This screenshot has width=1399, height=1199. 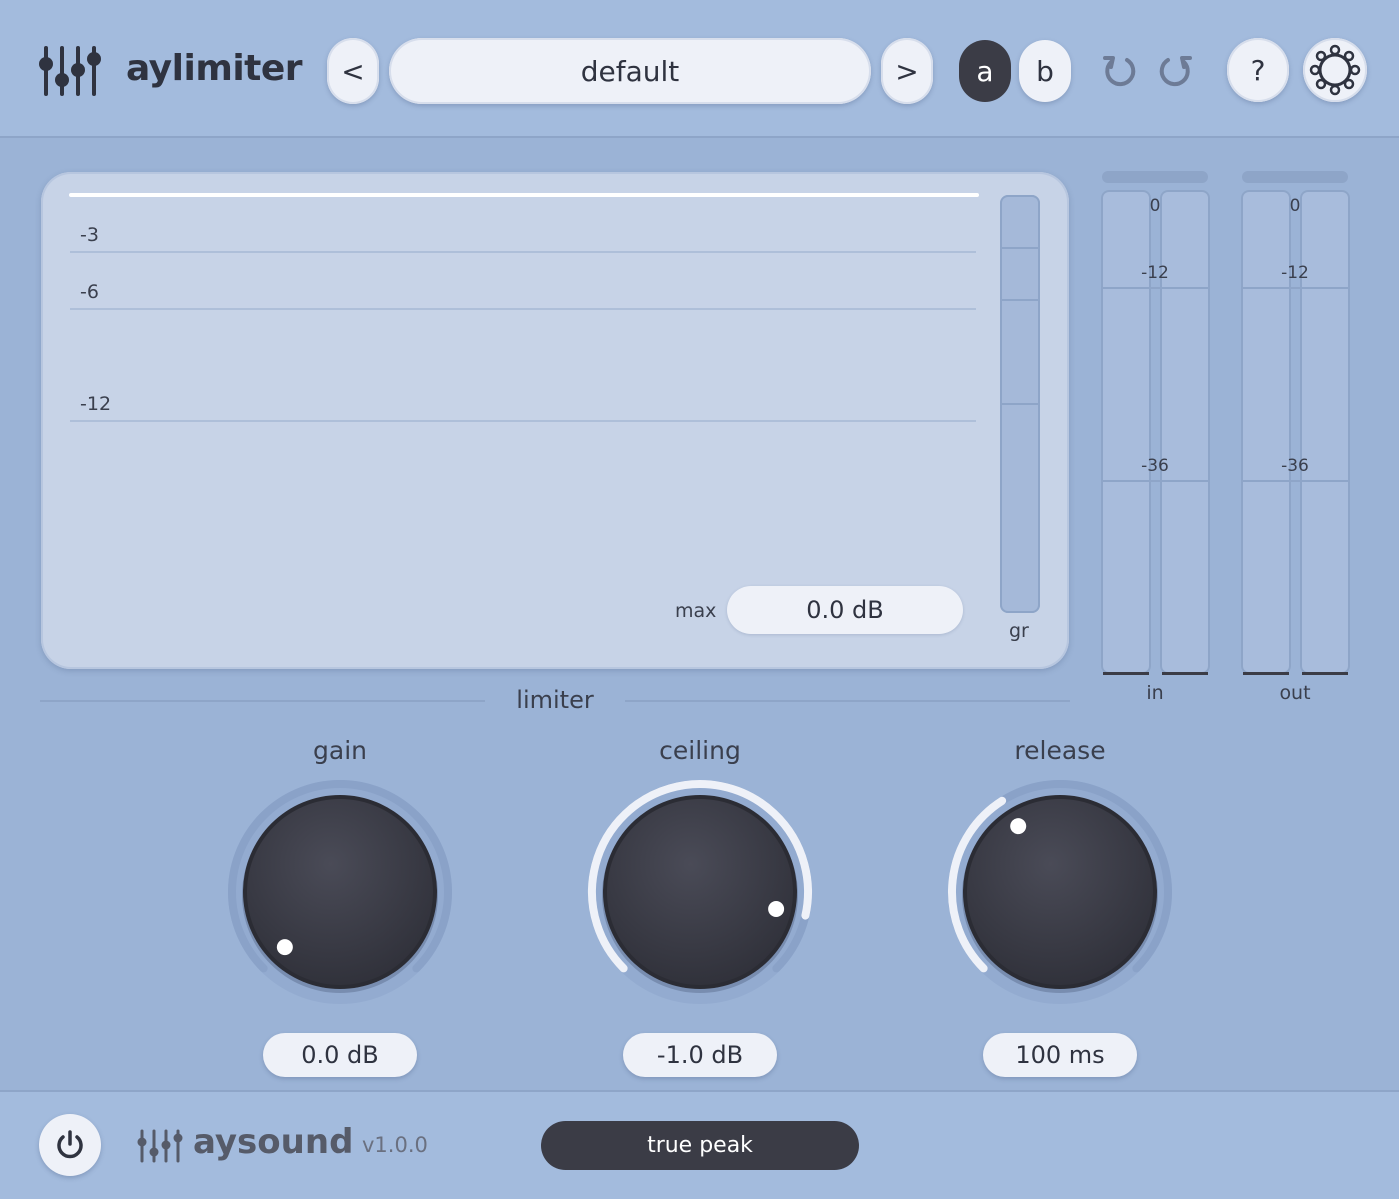 What do you see at coordinates (1295, 273) in the screenshot?
I see `out-scale-12: -12` at bounding box center [1295, 273].